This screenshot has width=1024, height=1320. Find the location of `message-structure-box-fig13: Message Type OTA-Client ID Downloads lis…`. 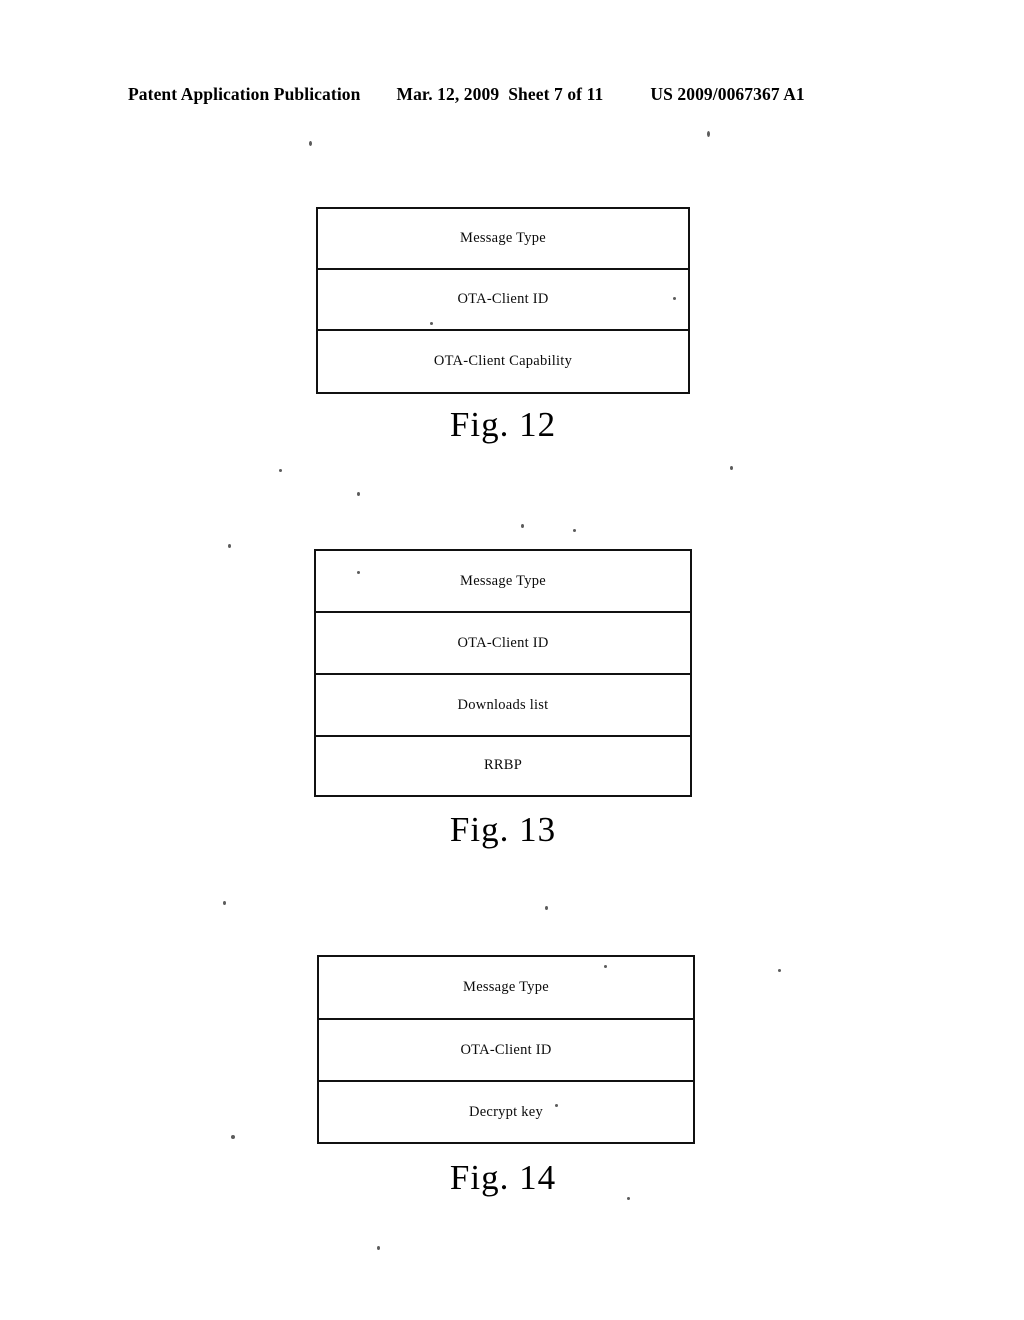

message-structure-box-fig13: Message Type OTA-Client ID Downloads lis… is located at coordinates (503, 673).